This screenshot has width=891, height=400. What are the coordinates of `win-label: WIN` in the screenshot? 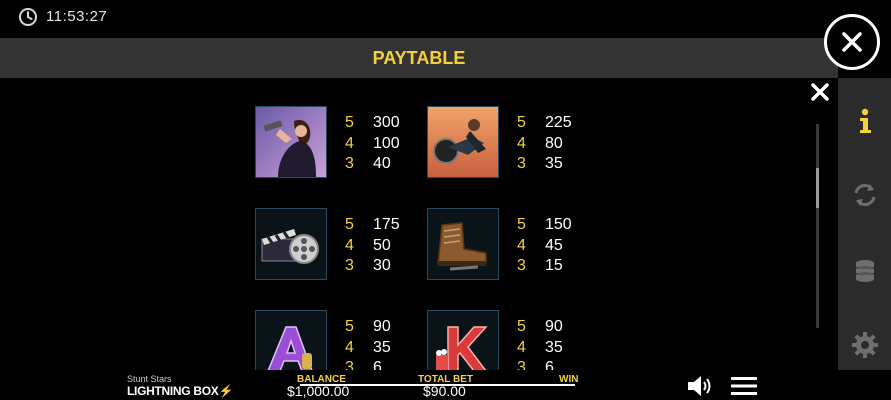 It's located at (569, 379).